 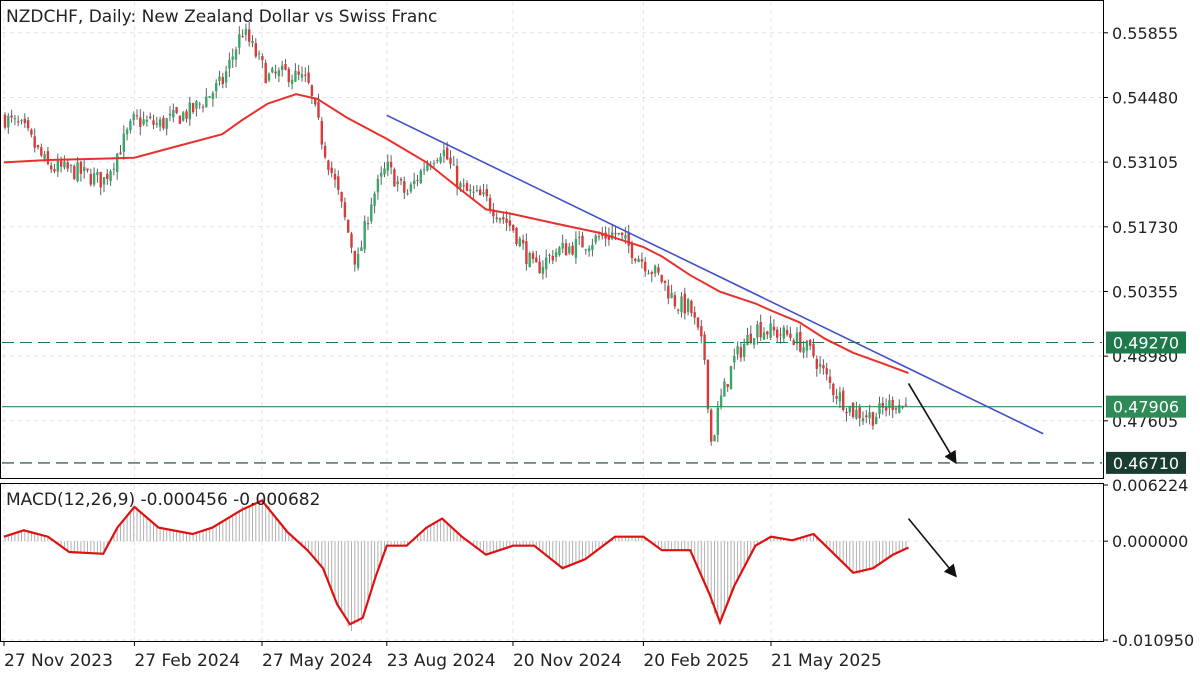 What do you see at coordinates (1148, 563) in the screenshot?
I see `macd-axis: 0.006224 0.000000 -0.010950` at bounding box center [1148, 563].